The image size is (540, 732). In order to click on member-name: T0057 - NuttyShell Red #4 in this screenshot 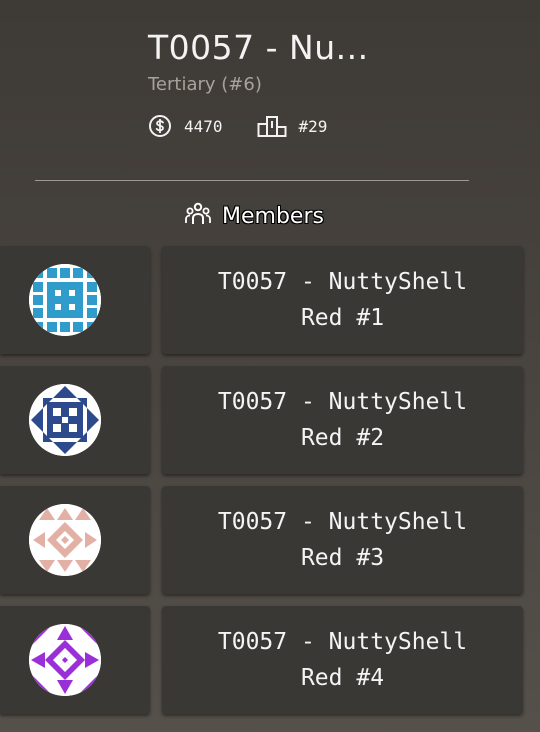, I will do `click(342, 660)`.